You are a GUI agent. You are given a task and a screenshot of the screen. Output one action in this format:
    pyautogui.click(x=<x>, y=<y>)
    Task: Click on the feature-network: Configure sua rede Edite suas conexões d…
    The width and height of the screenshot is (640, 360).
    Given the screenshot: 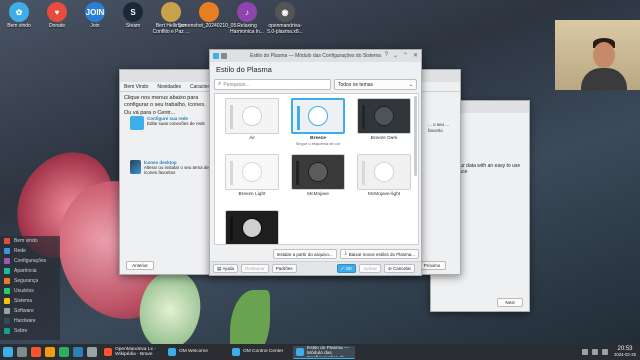 What is the action you would take?
    pyautogui.click(x=175, y=123)
    